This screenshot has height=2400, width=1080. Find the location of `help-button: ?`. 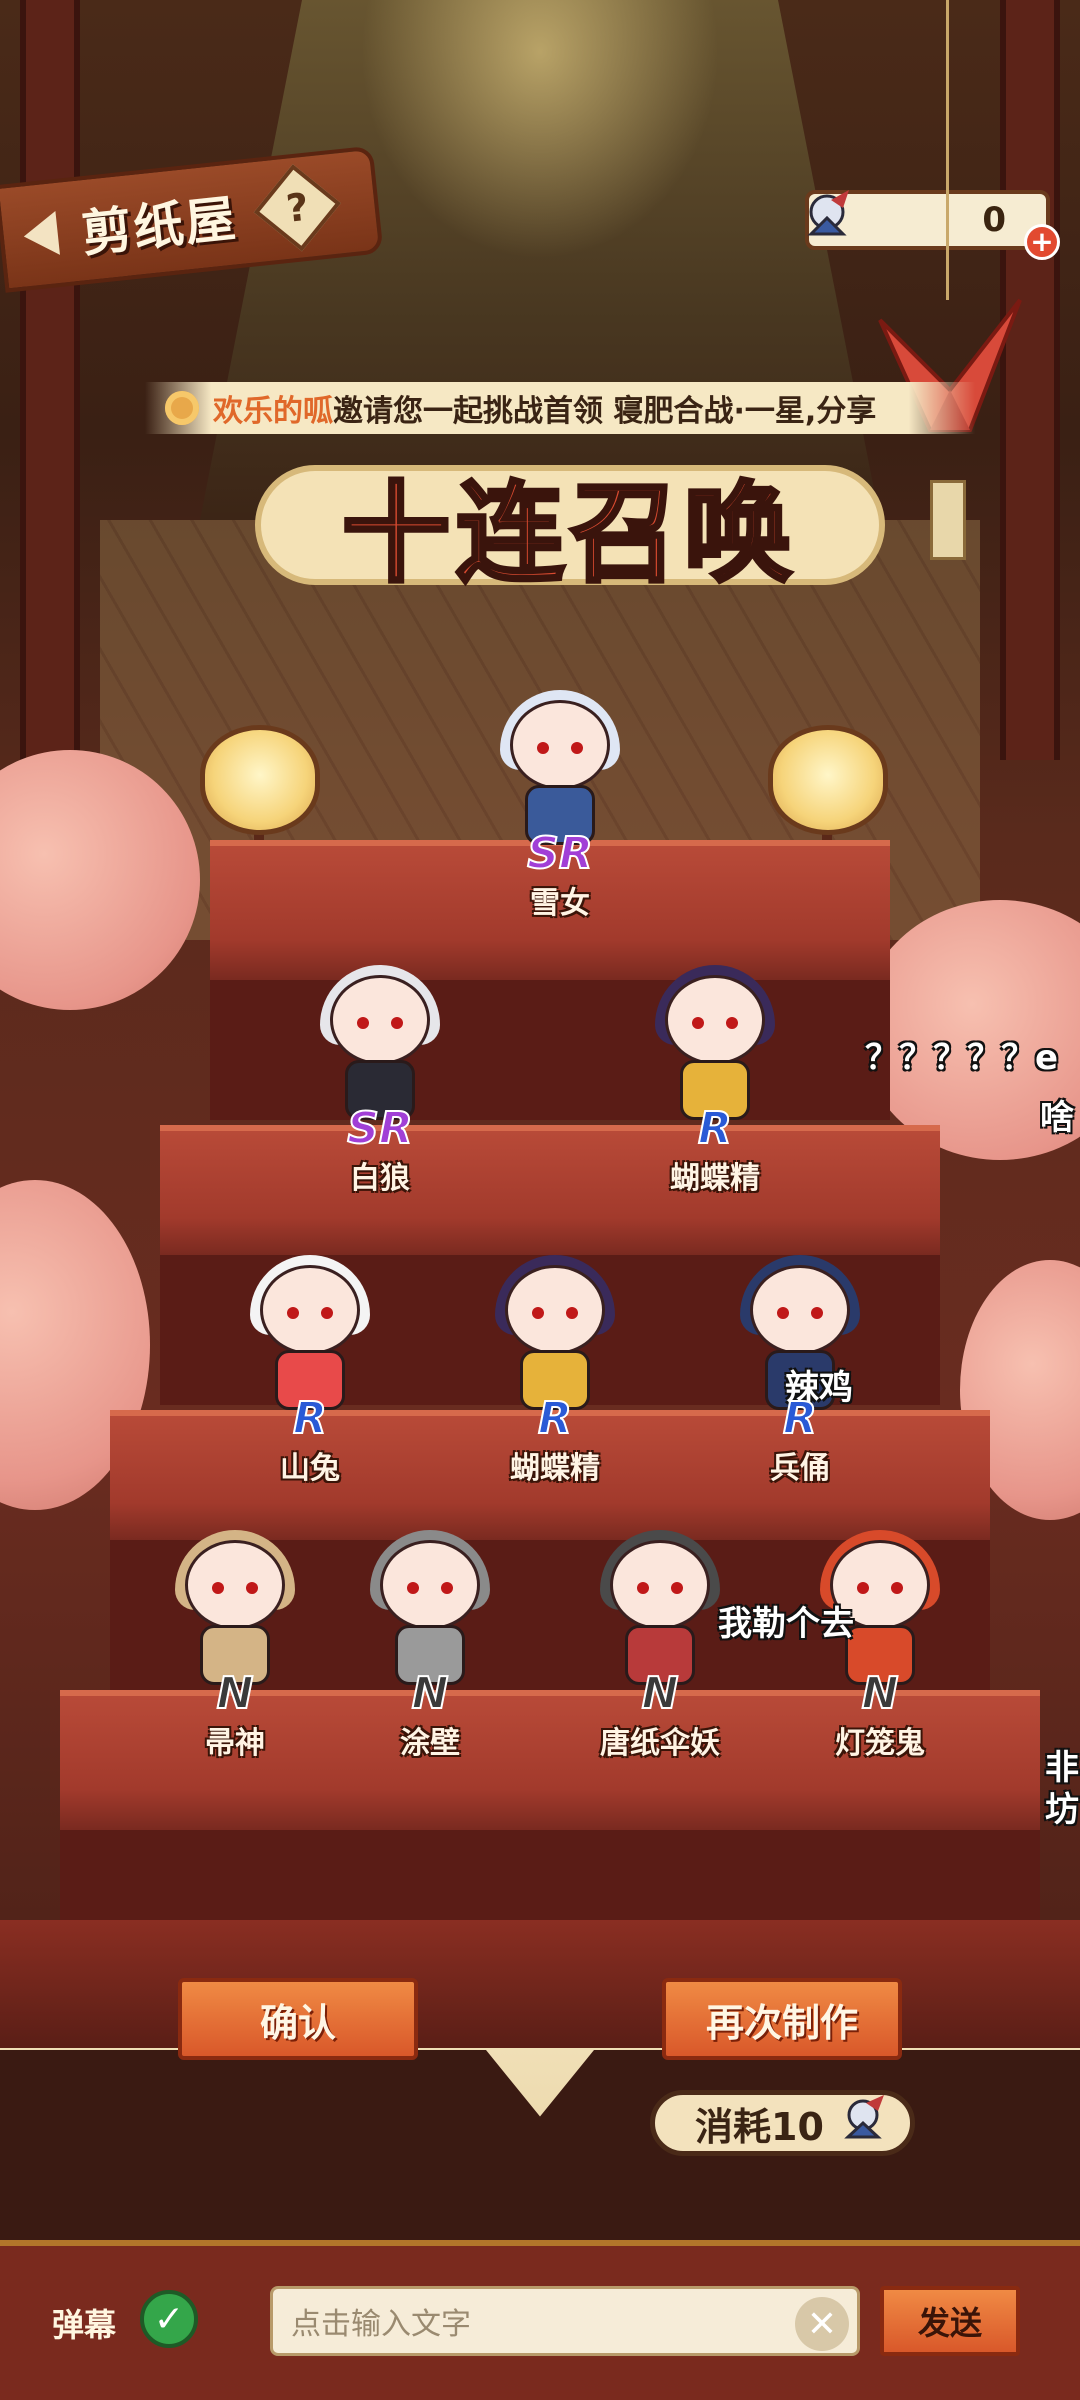

help-button: ? is located at coordinates (297, 208).